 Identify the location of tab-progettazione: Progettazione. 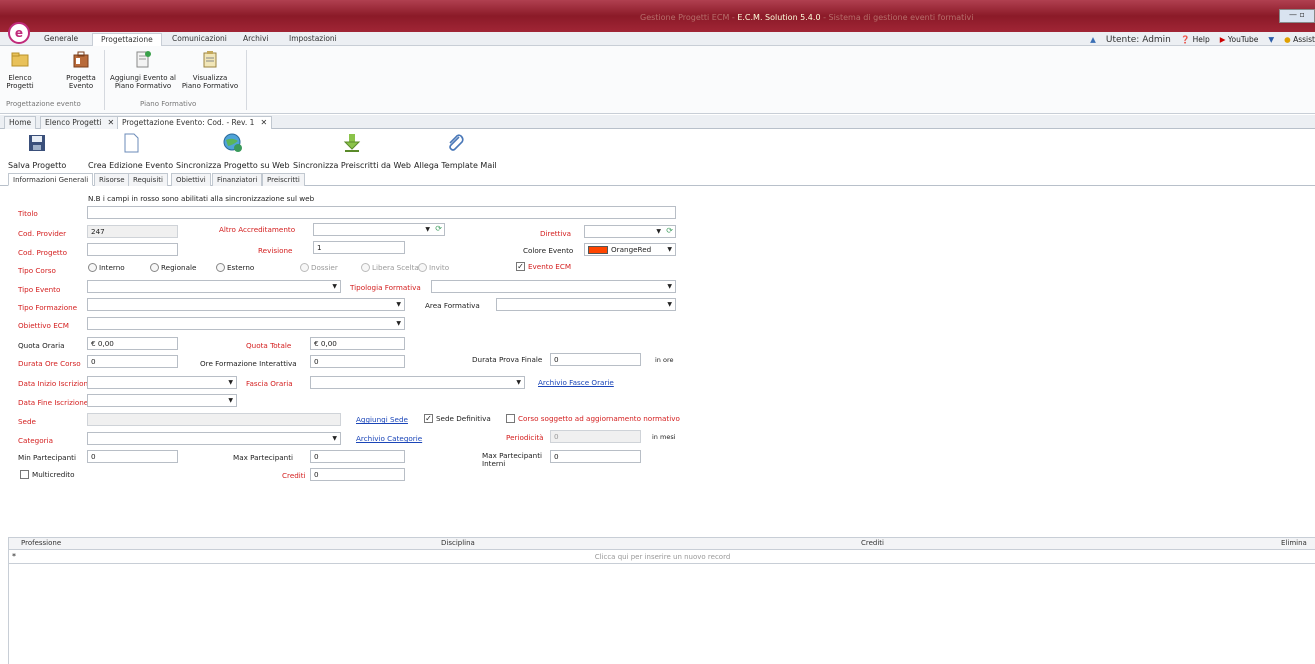
(127, 39).